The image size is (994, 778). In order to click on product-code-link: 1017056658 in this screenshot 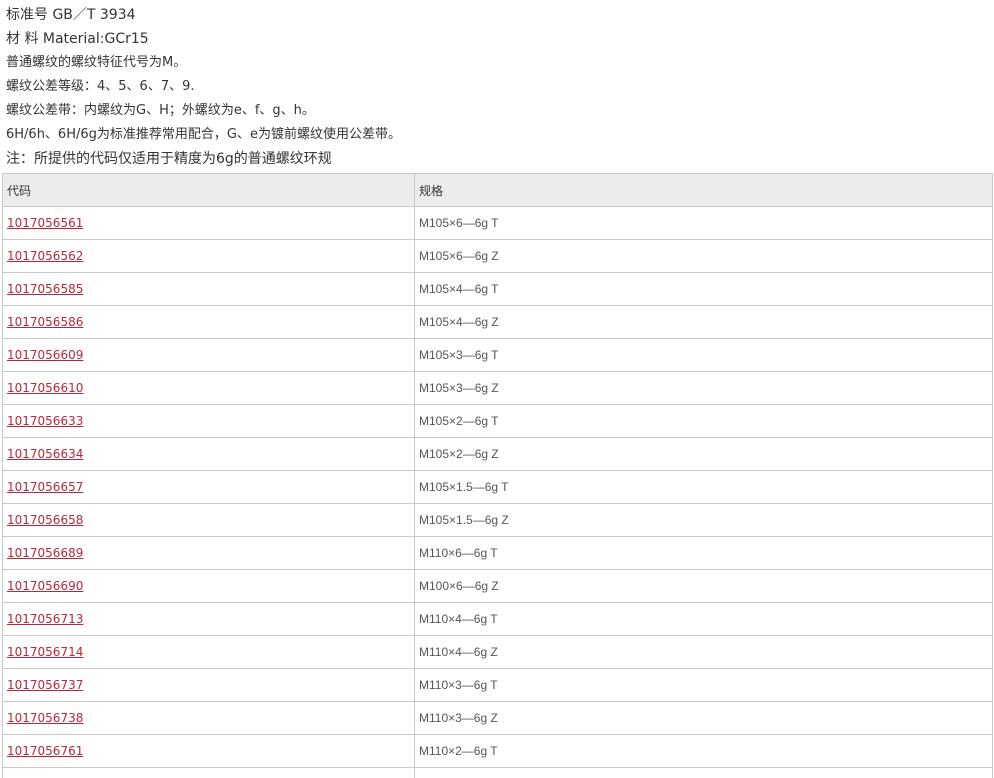, I will do `click(45, 520)`.